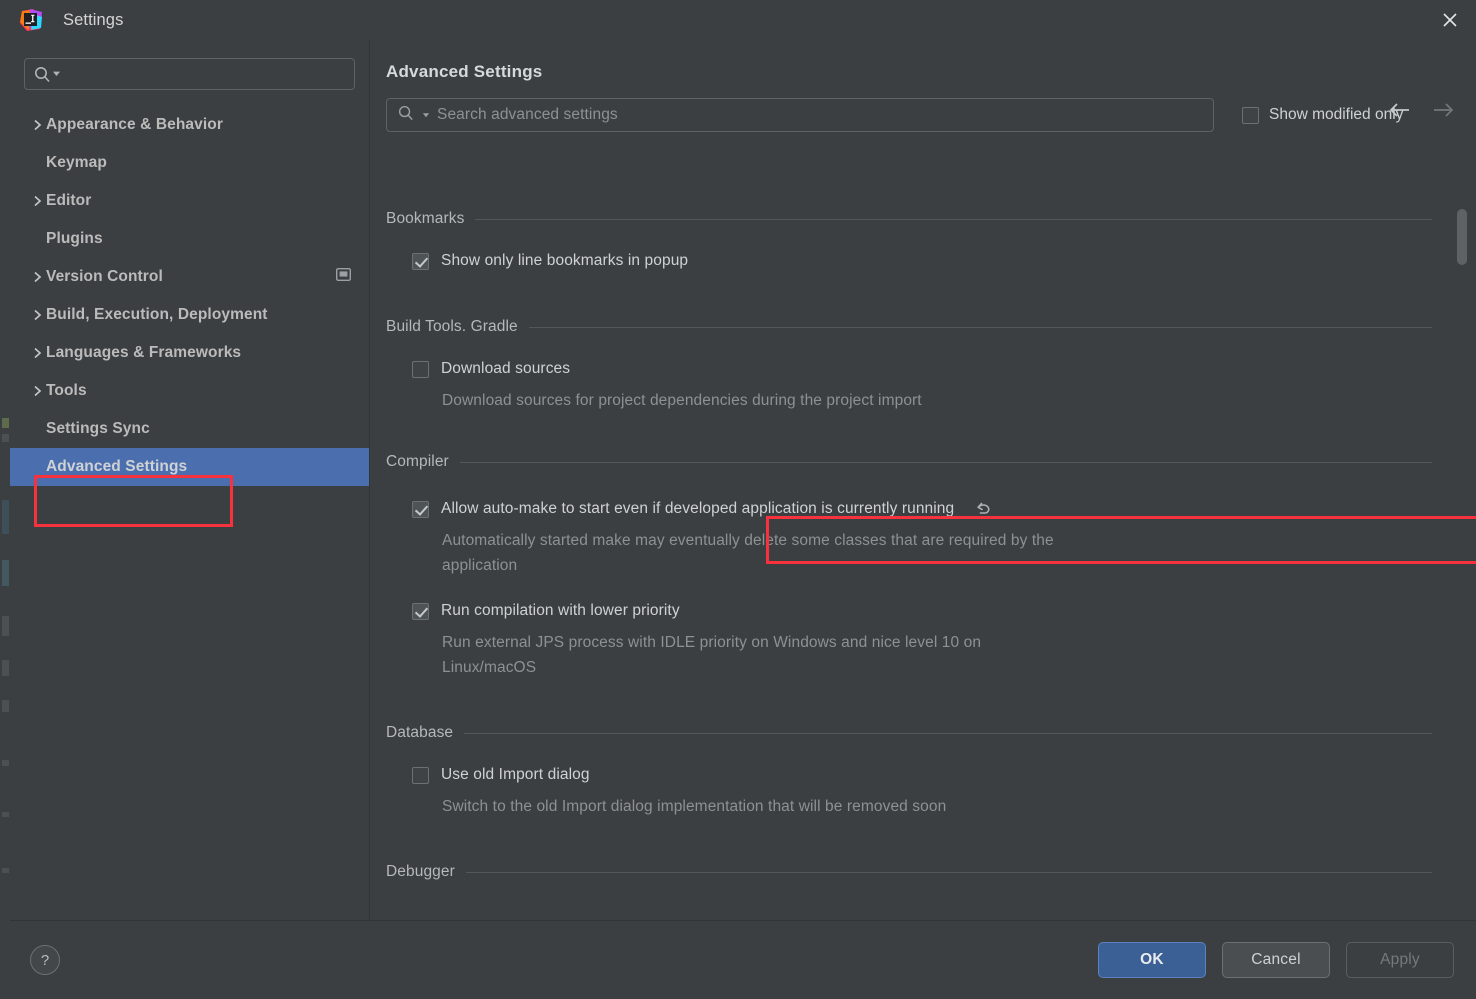  Describe the element at coordinates (909, 261) in the screenshot. I see `option-show-only-line-bookmarks: Show only line bookmarks in popup` at that location.